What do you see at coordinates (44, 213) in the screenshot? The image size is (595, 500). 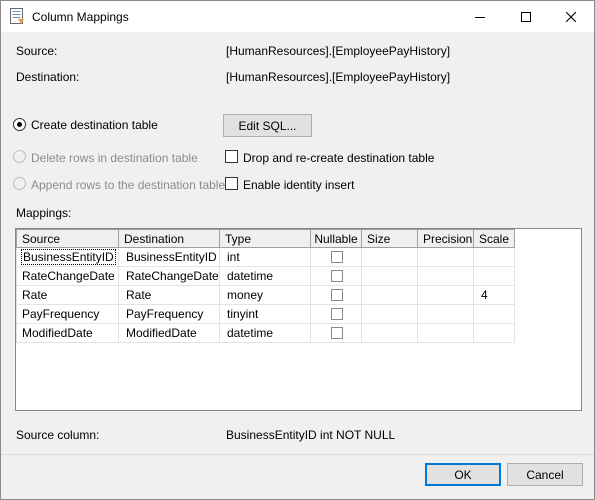 I see `mappings-label: Mappings:` at bounding box center [44, 213].